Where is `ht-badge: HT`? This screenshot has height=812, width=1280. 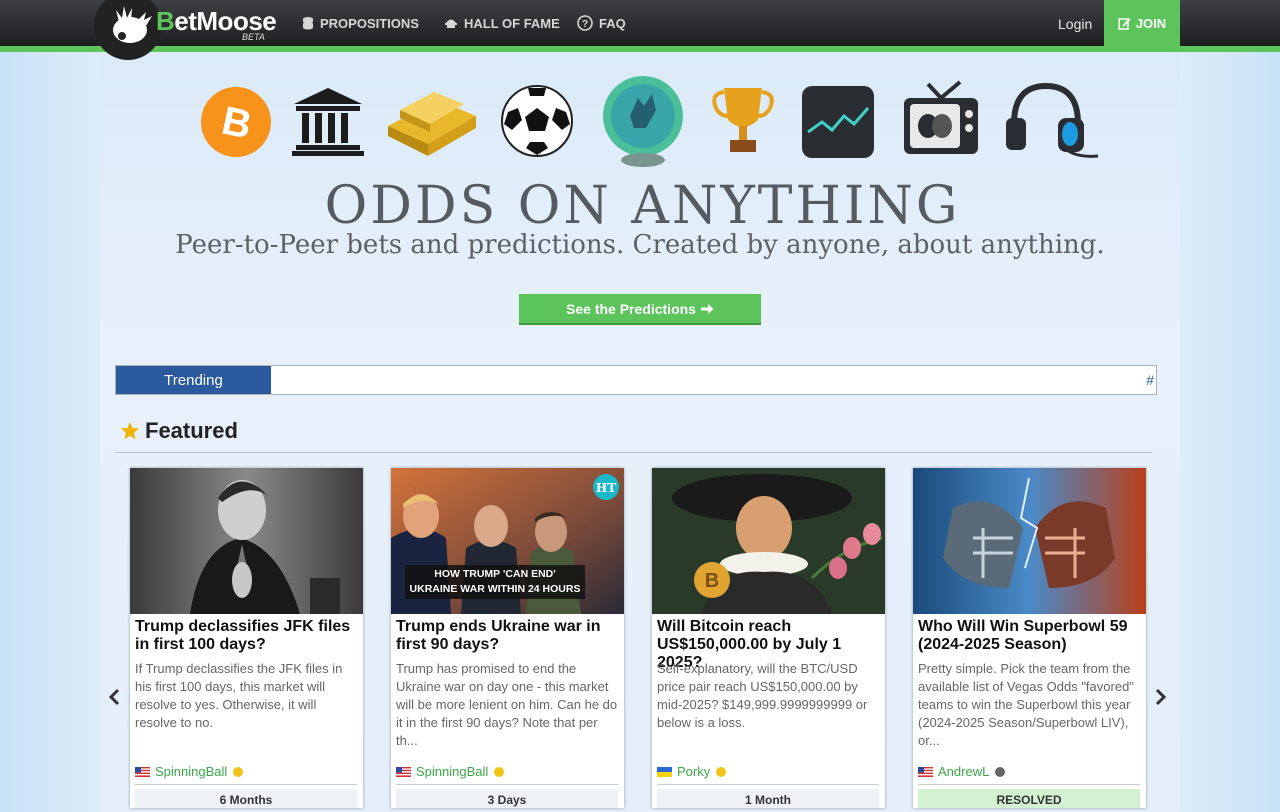
ht-badge: HT is located at coordinates (606, 488).